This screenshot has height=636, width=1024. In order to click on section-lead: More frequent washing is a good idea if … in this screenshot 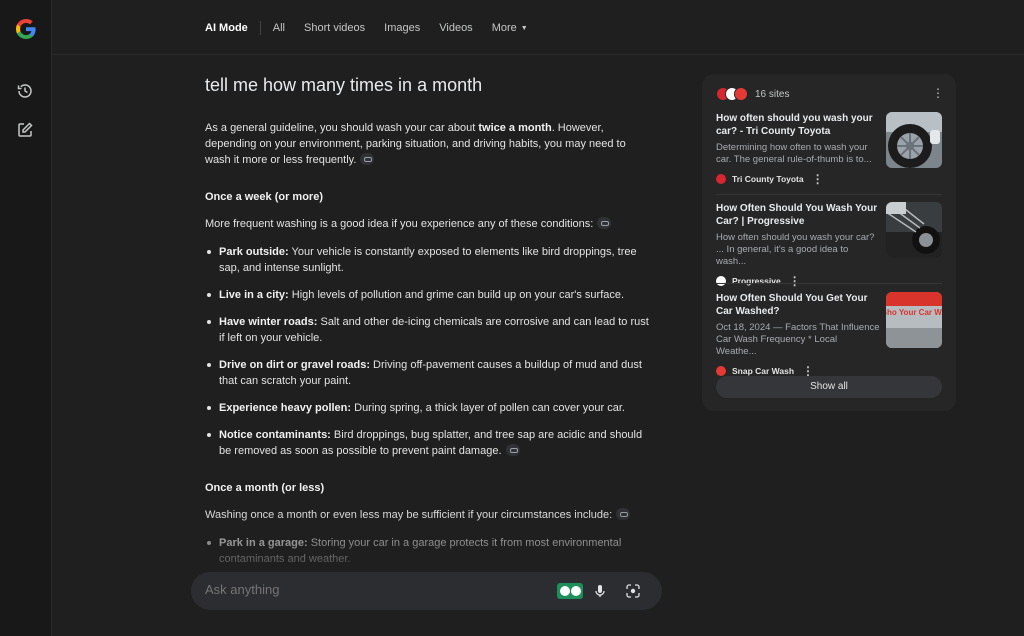, I will do `click(427, 224)`.